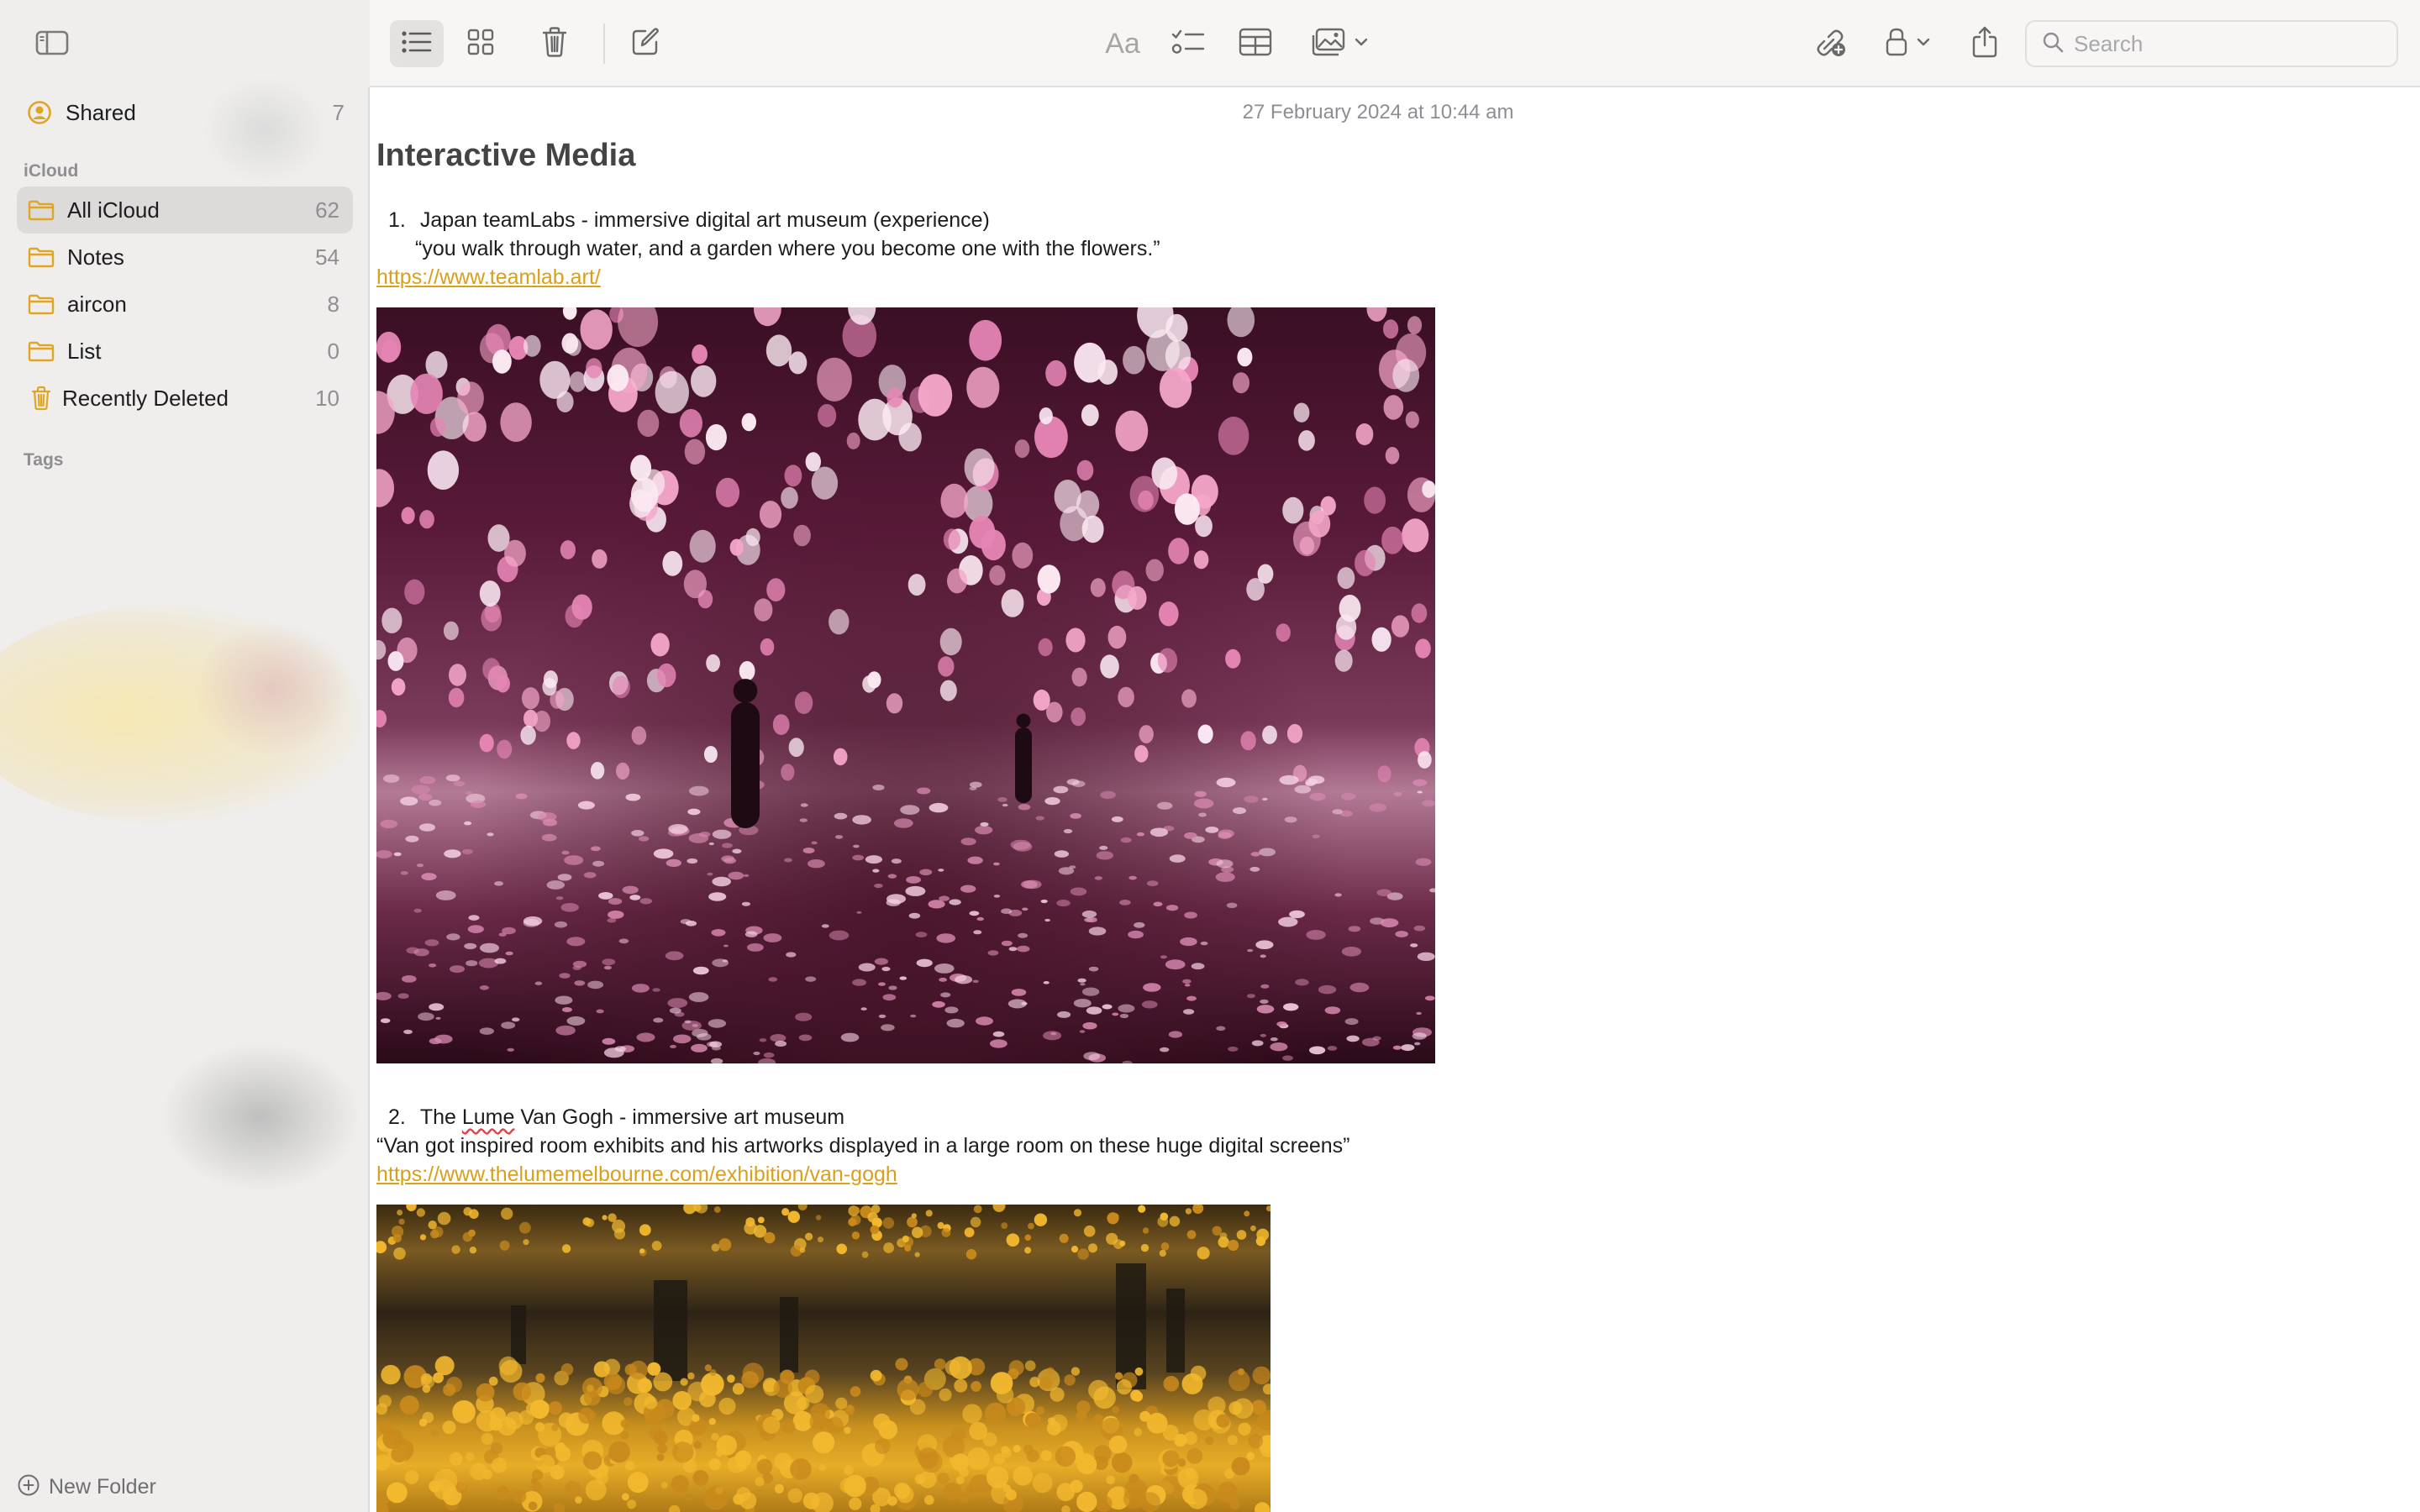 The image size is (2420, 1512). Describe the element at coordinates (52, 171) in the screenshot. I see `section-header-icloud: iCloud` at that location.